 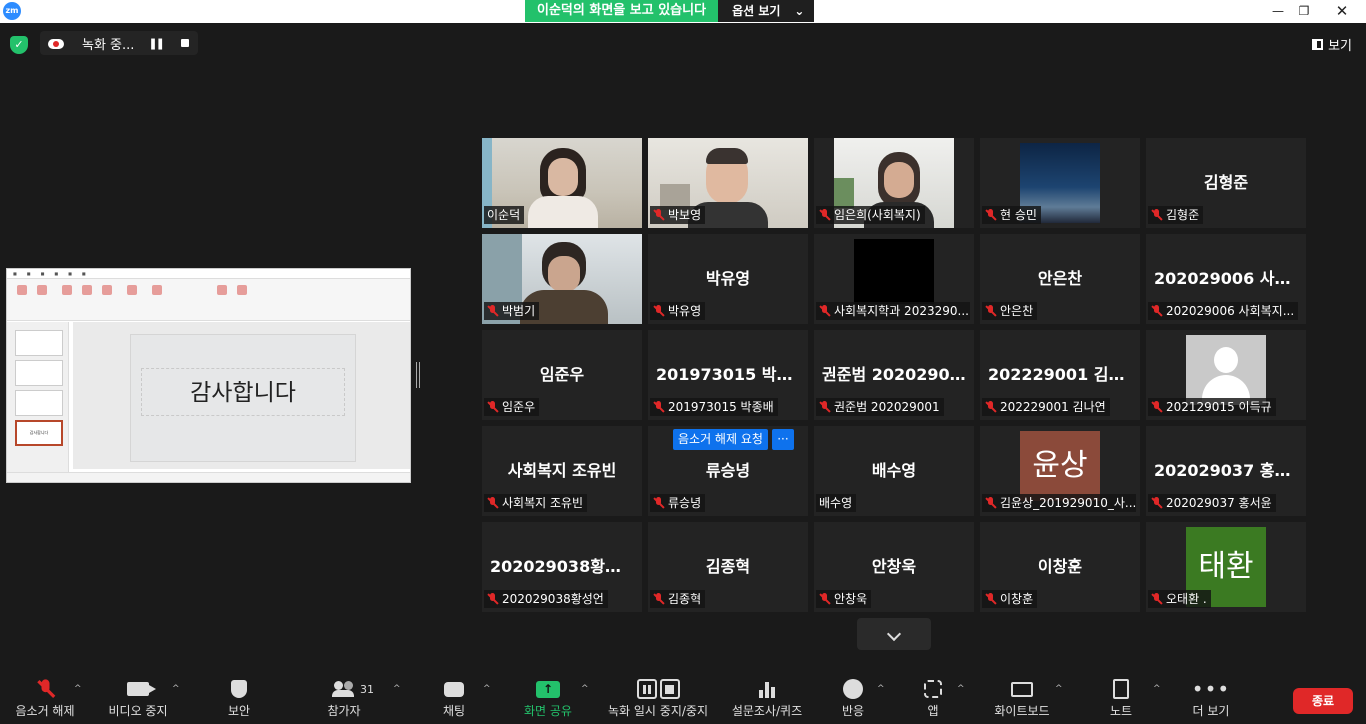 What do you see at coordinates (1318, 44) in the screenshot?
I see `gallery-view-icon` at bounding box center [1318, 44].